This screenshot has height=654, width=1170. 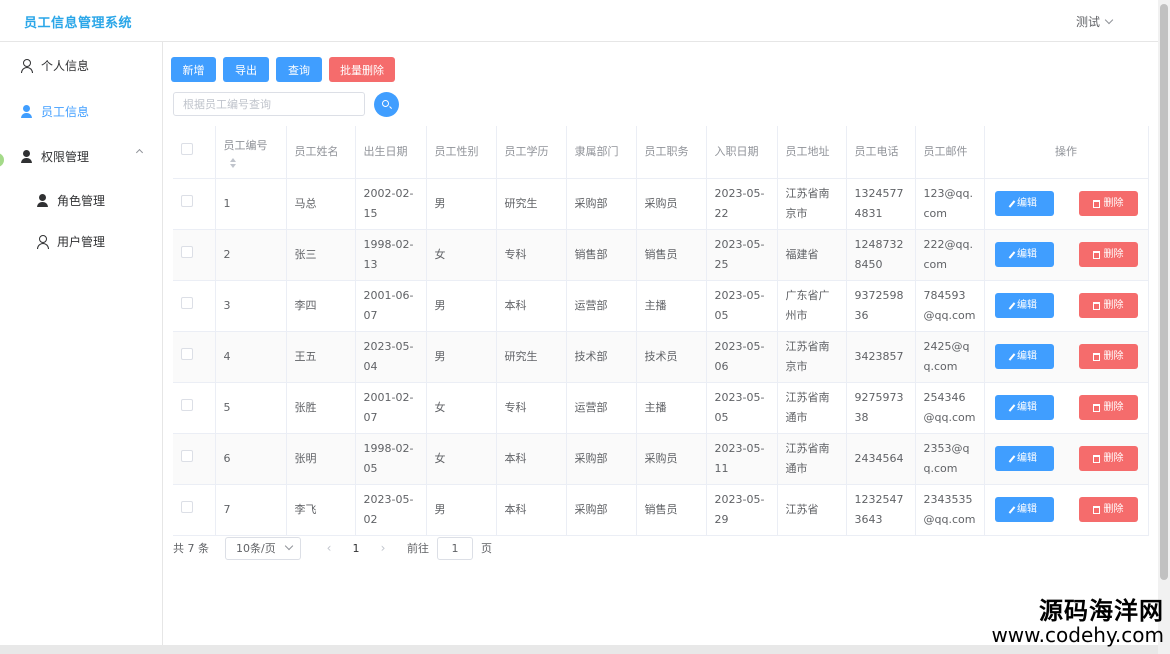 I want to click on table-cell: 2023-05-02, so click(x=391, y=510).